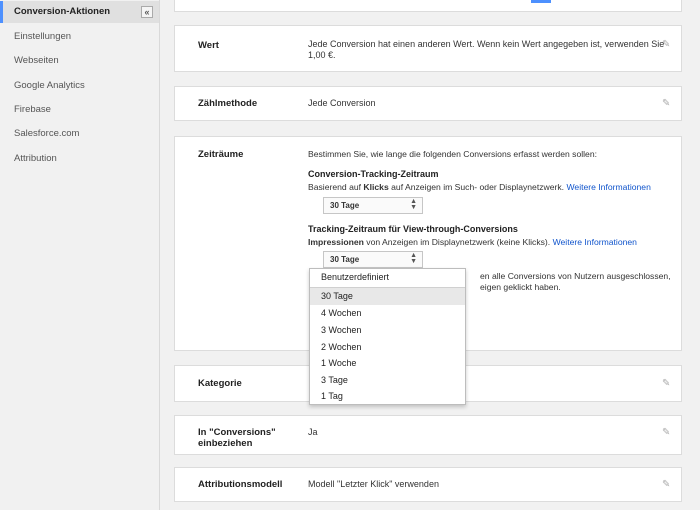 The height and width of the screenshot is (510, 700). Describe the element at coordinates (240, 484) in the screenshot. I see `card-label: Attributionsmodell` at that location.